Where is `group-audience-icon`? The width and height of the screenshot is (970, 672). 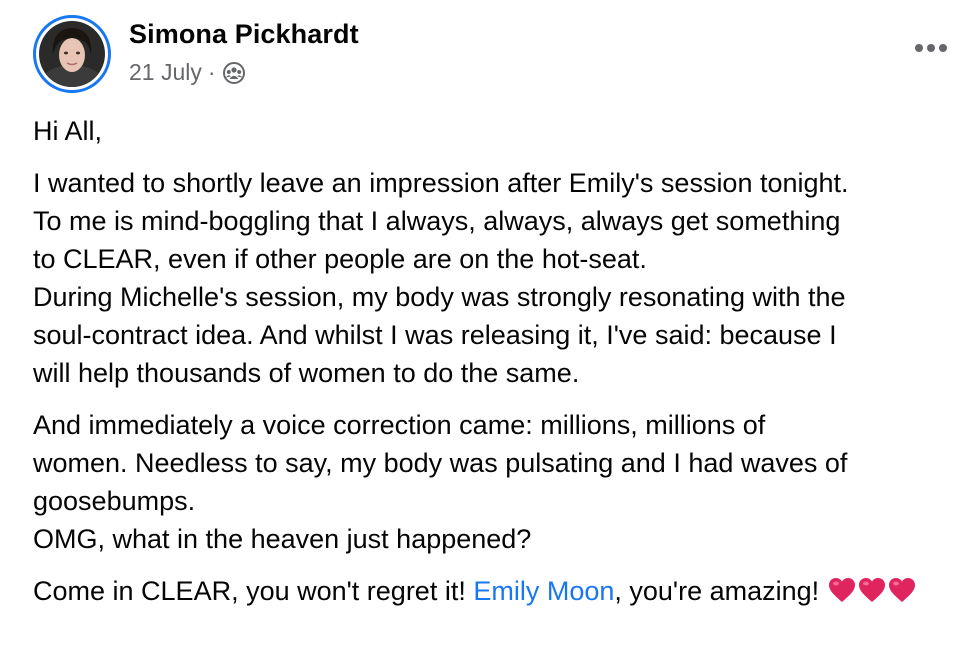
group-audience-icon is located at coordinates (234, 73).